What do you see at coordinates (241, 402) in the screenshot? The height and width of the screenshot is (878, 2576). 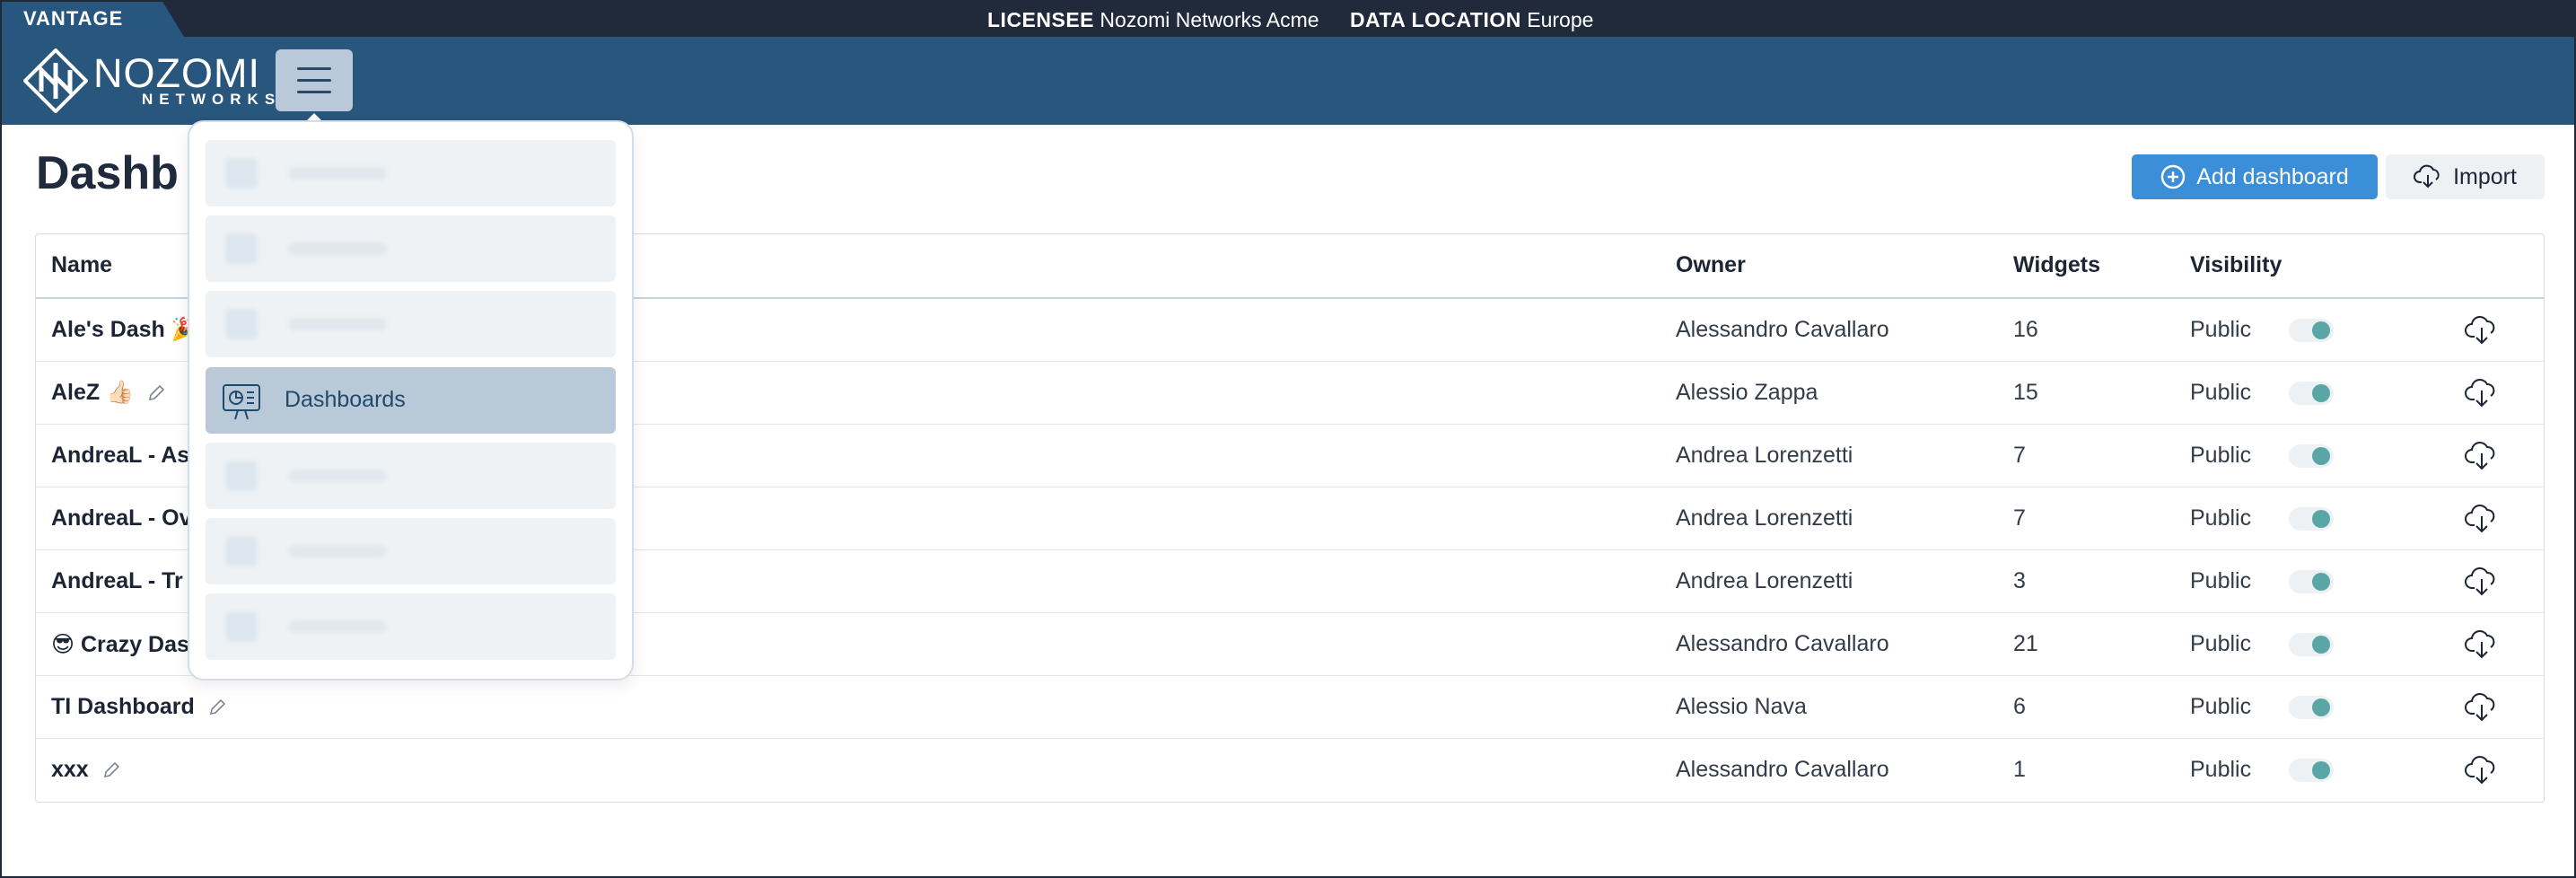 I see `dashboard-monitor-icon` at bounding box center [241, 402].